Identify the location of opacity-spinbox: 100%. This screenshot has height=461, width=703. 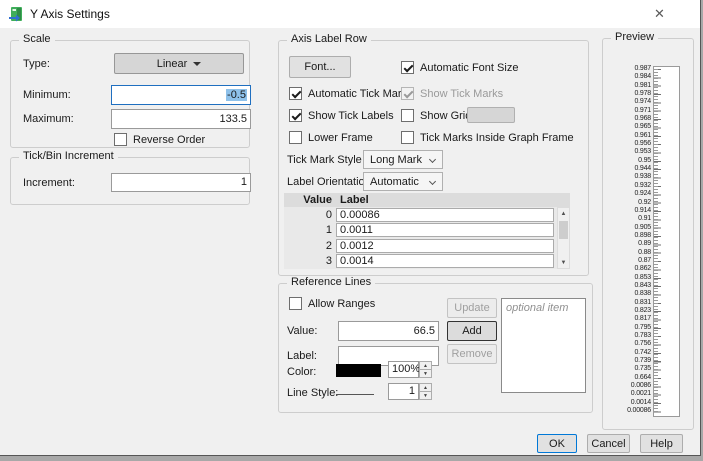
(404, 369).